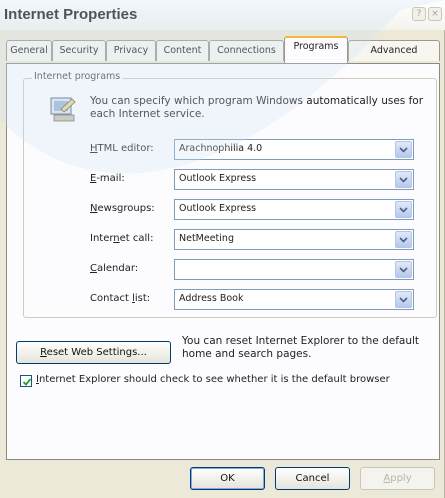  What do you see at coordinates (71, 14) in the screenshot?
I see `window-title: Internet Properties` at bounding box center [71, 14].